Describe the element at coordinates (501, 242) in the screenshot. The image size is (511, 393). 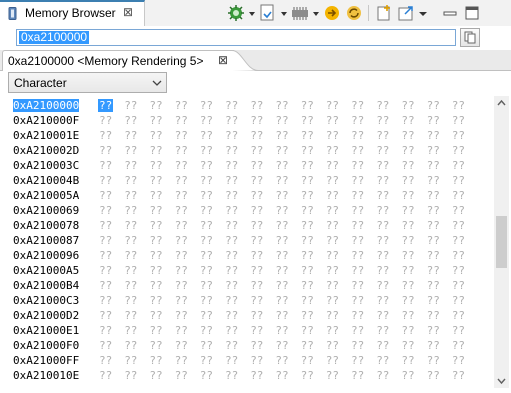
I see `scrollbar-thumb` at that location.